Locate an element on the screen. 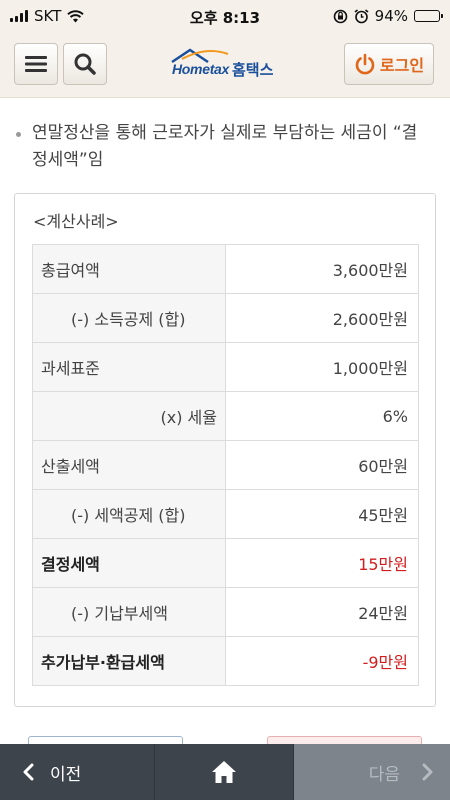 The image size is (450, 800). chevron-right-icon is located at coordinates (427, 772).